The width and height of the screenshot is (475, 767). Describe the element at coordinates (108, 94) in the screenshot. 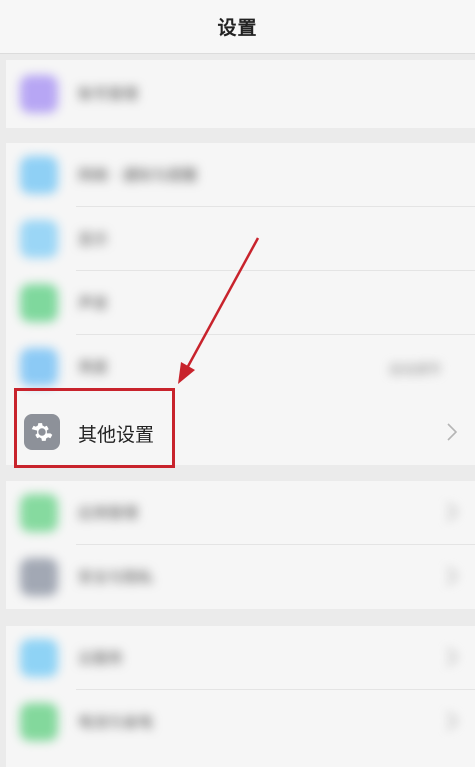

I see `settings-item-label: 账号管理` at that location.